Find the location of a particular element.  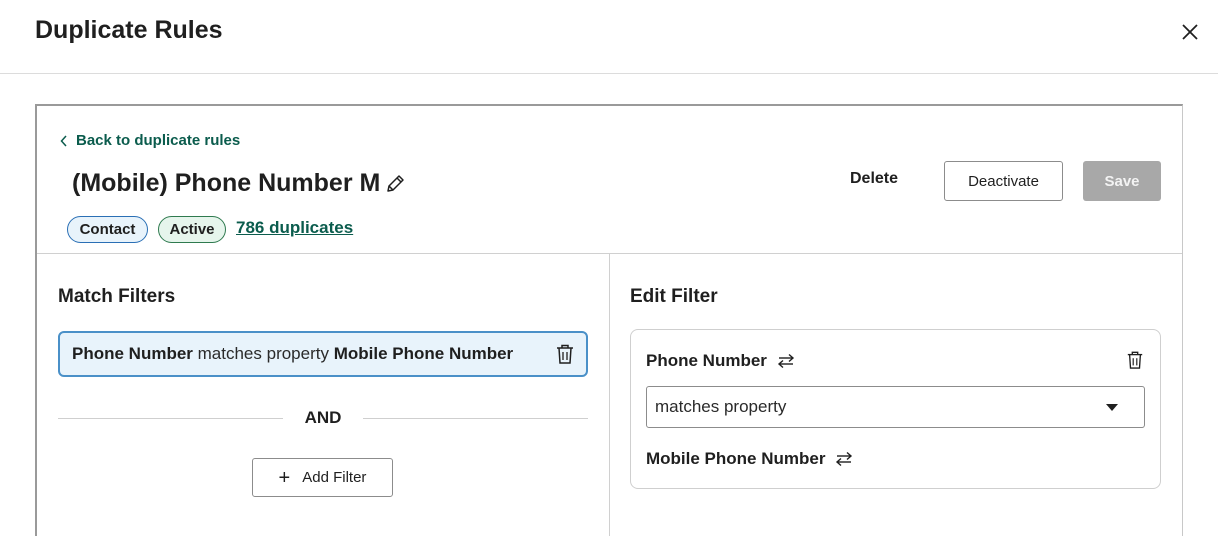

add-filter-button: + Add Filter is located at coordinates (322, 477).